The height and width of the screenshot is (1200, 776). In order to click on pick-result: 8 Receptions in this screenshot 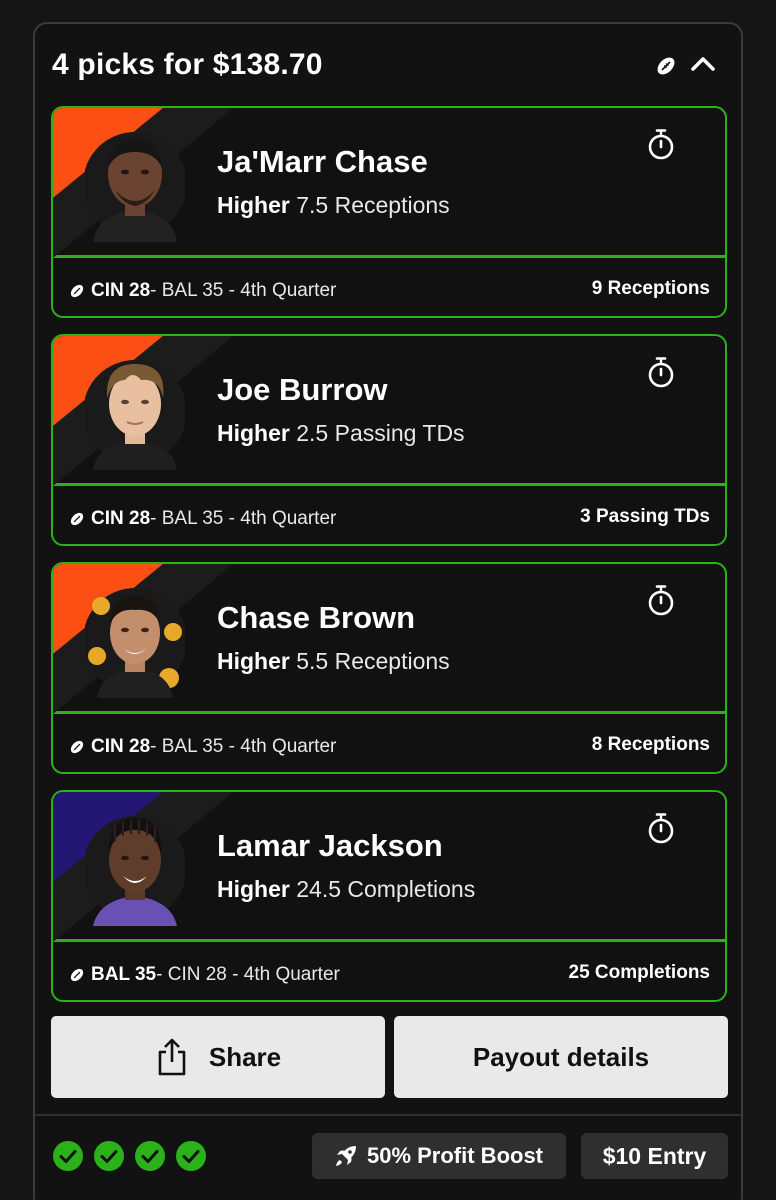, I will do `click(650, 744)`.